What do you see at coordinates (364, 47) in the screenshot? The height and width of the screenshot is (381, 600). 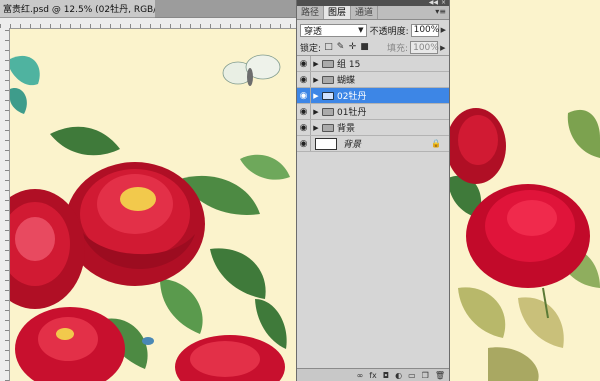 I see `lock-all-icon: ■` at bounding box center [364, 47].